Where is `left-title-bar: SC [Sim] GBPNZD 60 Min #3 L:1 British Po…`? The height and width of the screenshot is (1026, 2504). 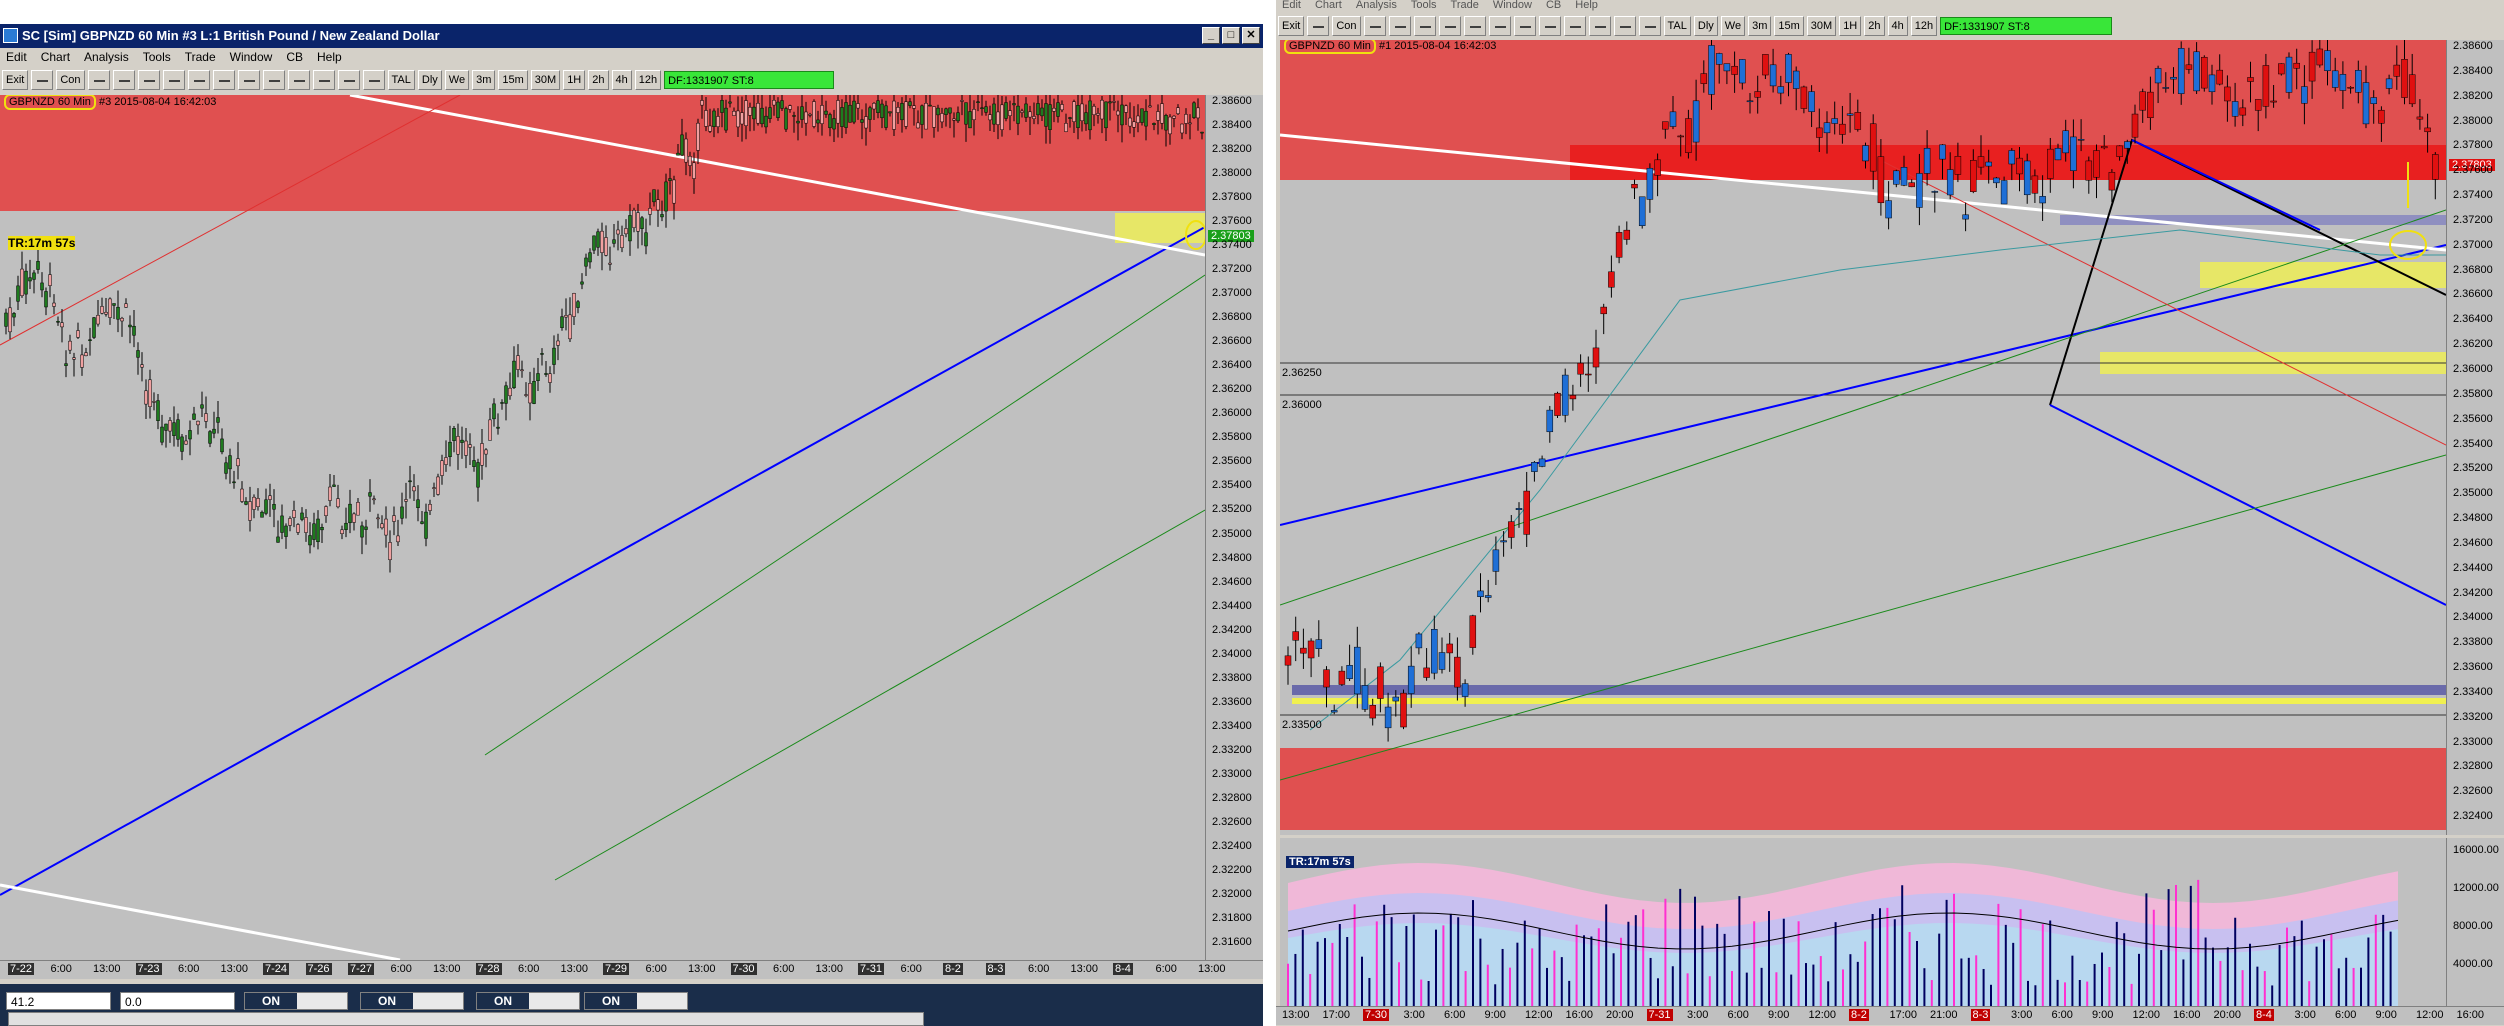 left-title-bar: SC [Sim] GBPNZD 60 Min #3 L:1 British Po… is located at coordinates (631, 36).